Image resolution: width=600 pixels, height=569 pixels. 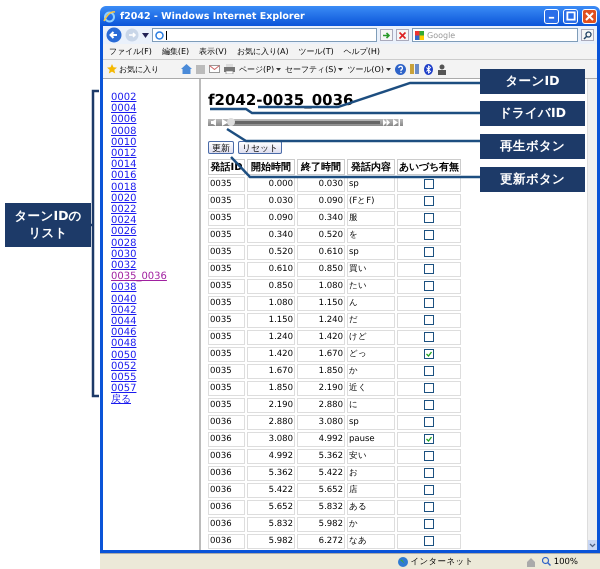 I want to click on toolbar-menu: ページ(P), so click(x=260, y=69).